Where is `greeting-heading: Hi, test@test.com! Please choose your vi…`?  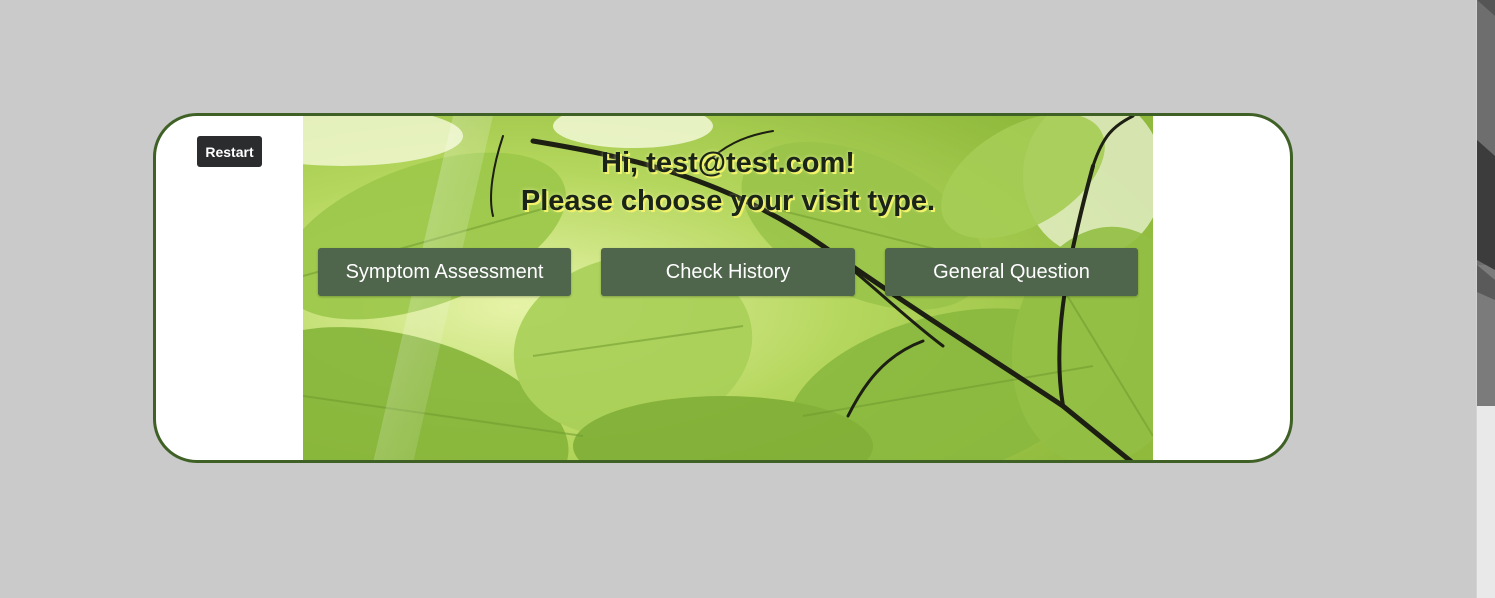
greeting-heading: Hi, test@test.com! Please choose your vi… is located at coordinates (728, 182).